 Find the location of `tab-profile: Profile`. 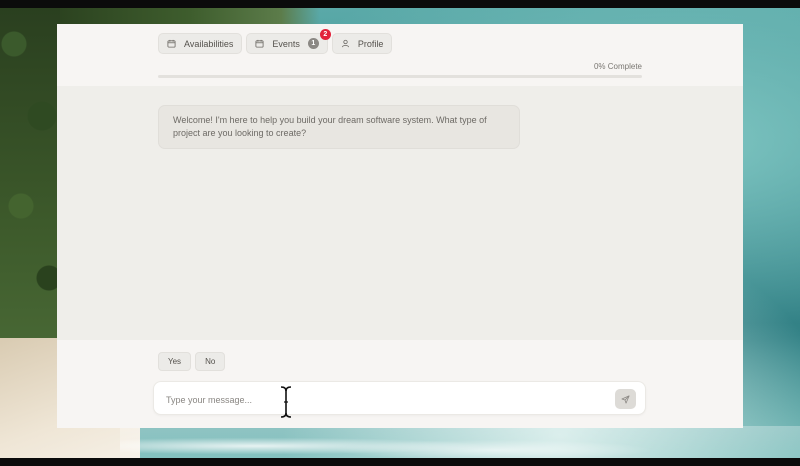

tab-profile: Profile is located at coordinates (362, 43).